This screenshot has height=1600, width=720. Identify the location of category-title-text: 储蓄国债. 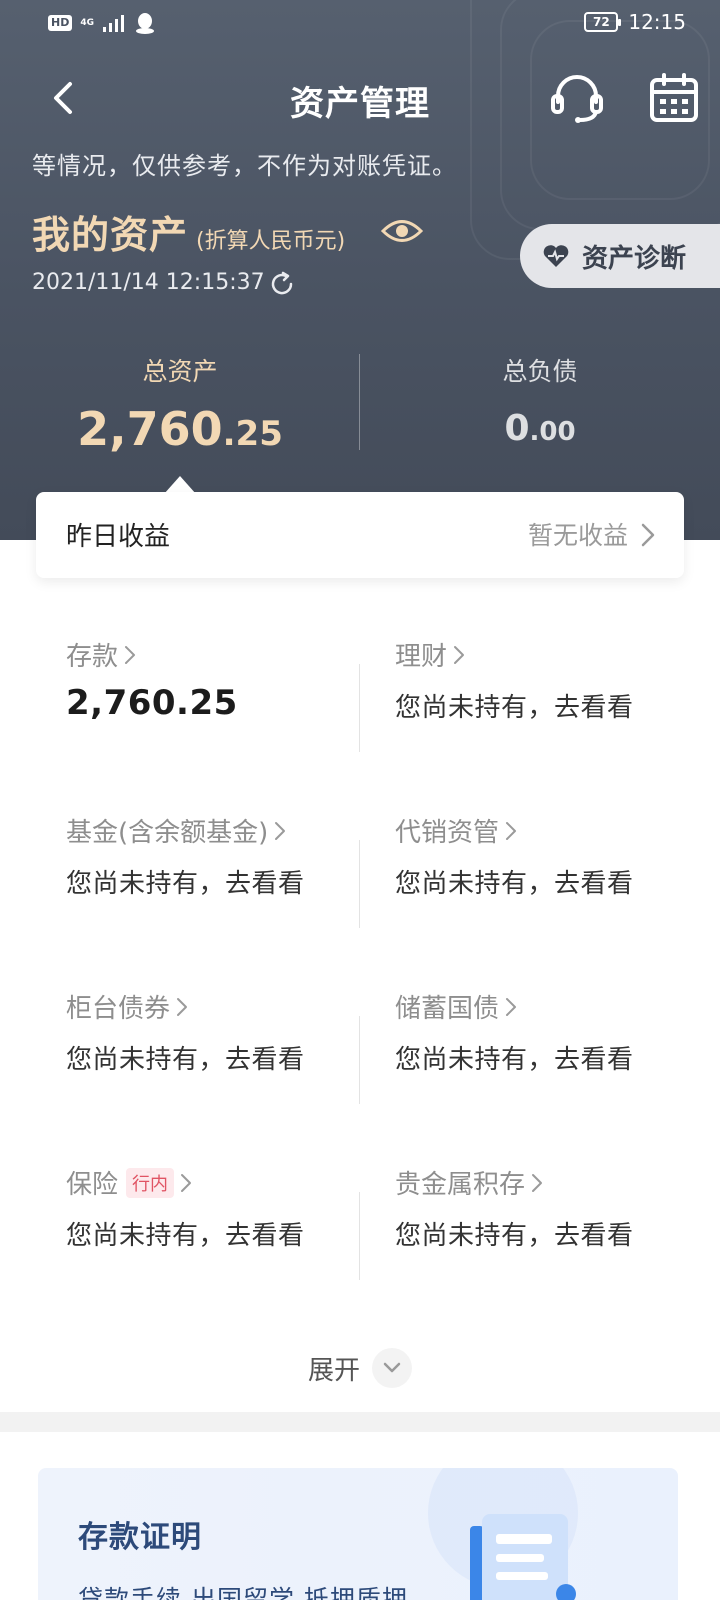
(447, 1009).